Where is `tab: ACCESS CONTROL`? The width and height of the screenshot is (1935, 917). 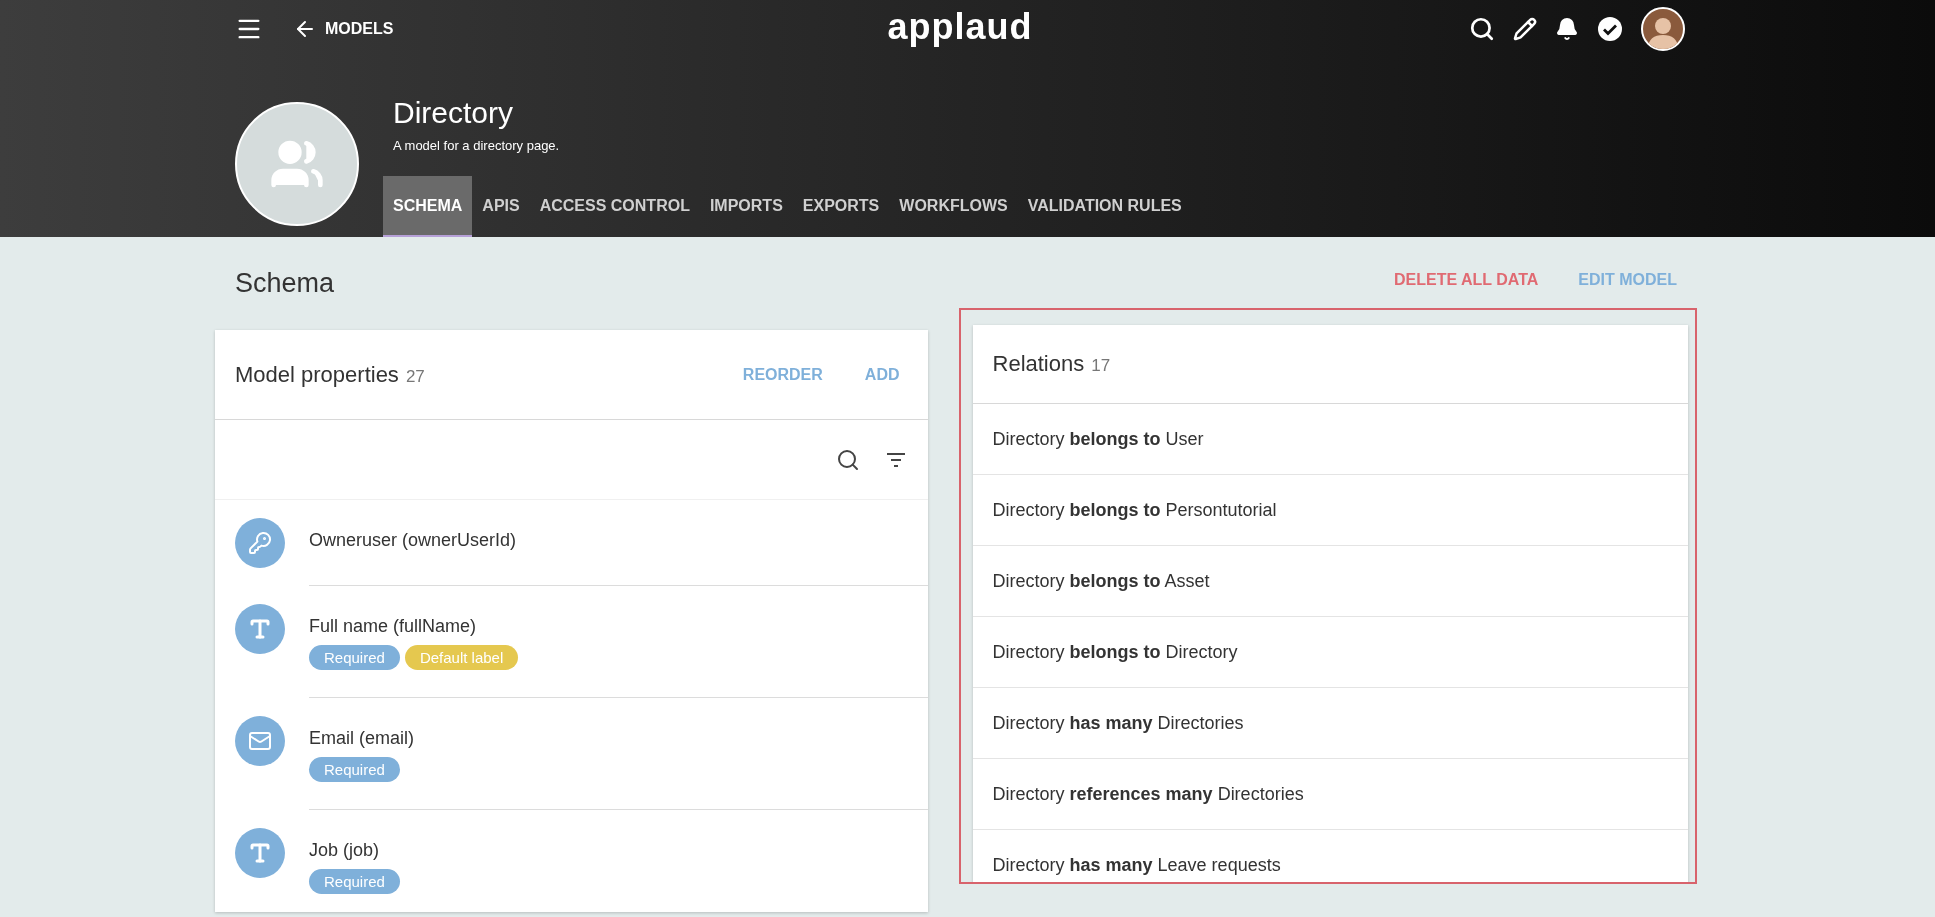 tab: ACCESS CONTROL is located at coordinates (614, 206).